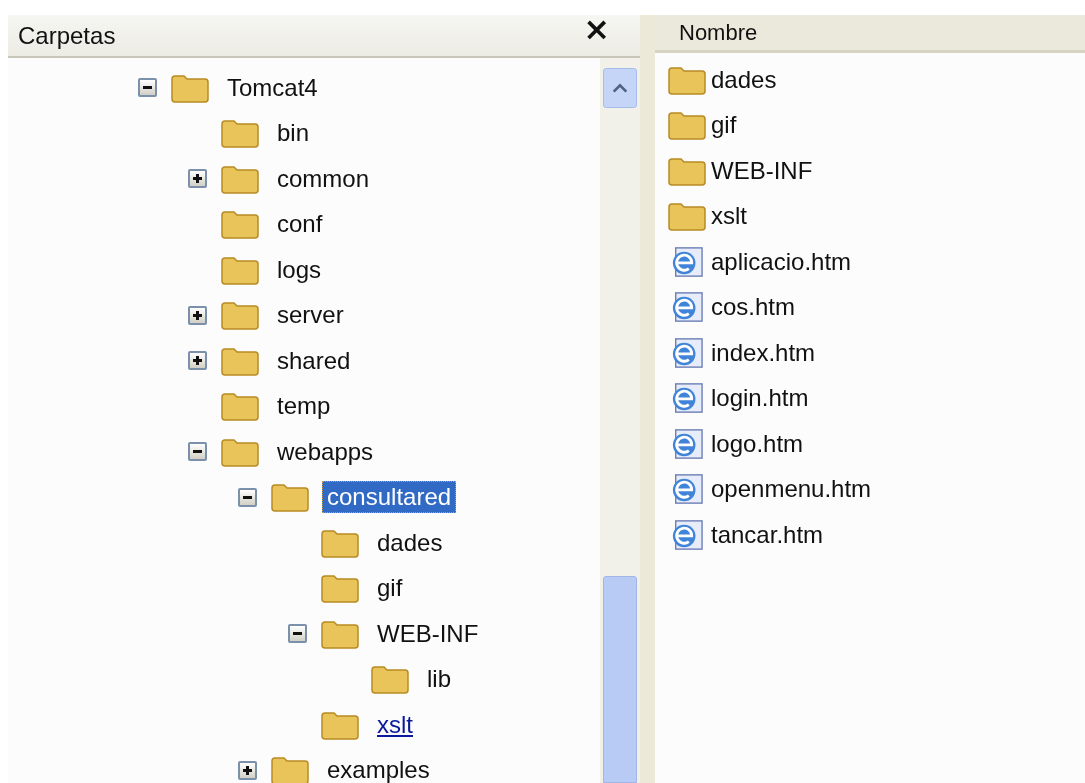 The image size is (1085, 783). Describe the element at coordinates (325, 451) in the screenshot. I see `tree-item: webapps` at that location.